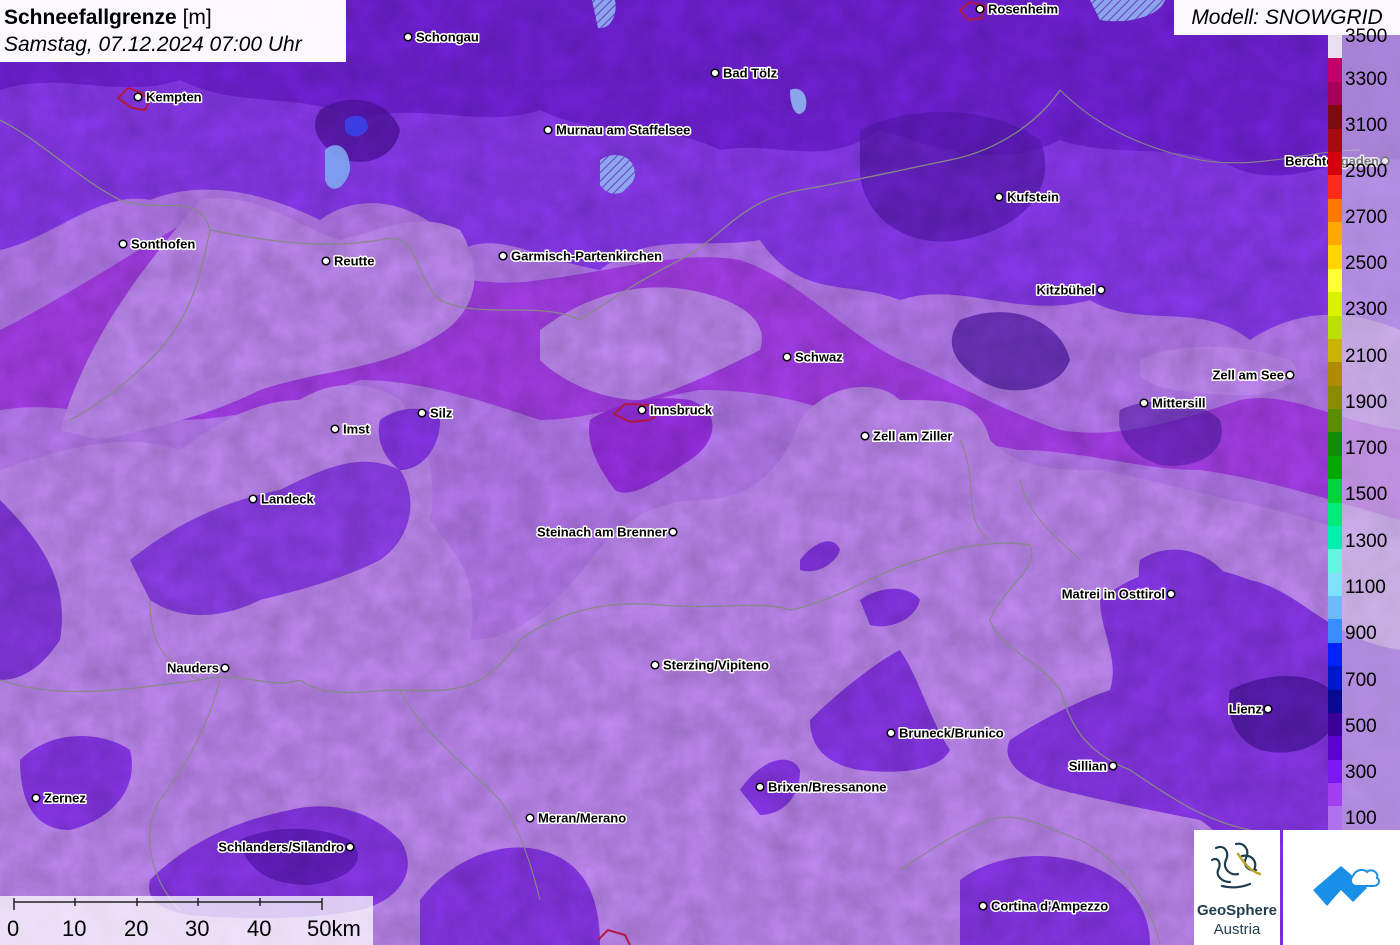 This screenshot has height=945, width=1400. What do you see at coordinates (1361, 633) in the screenshot?
I see `legend-label-900: 900` at bounding box center [1361, 633].